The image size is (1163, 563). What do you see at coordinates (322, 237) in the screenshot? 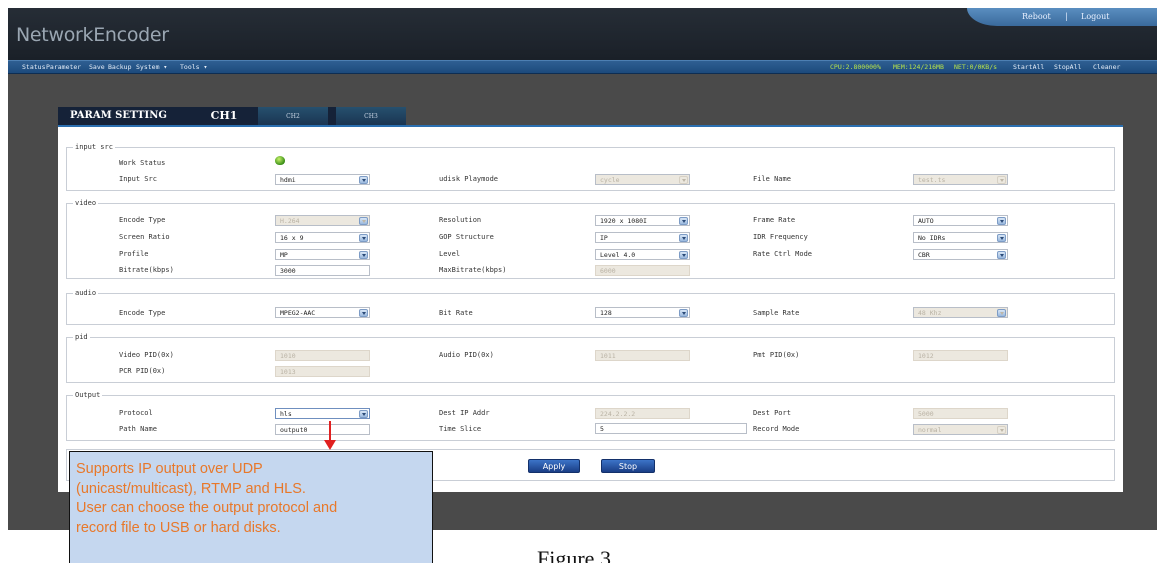
I see `screen-ratio-select: 16 x 9` at bounding box center [322, 237].